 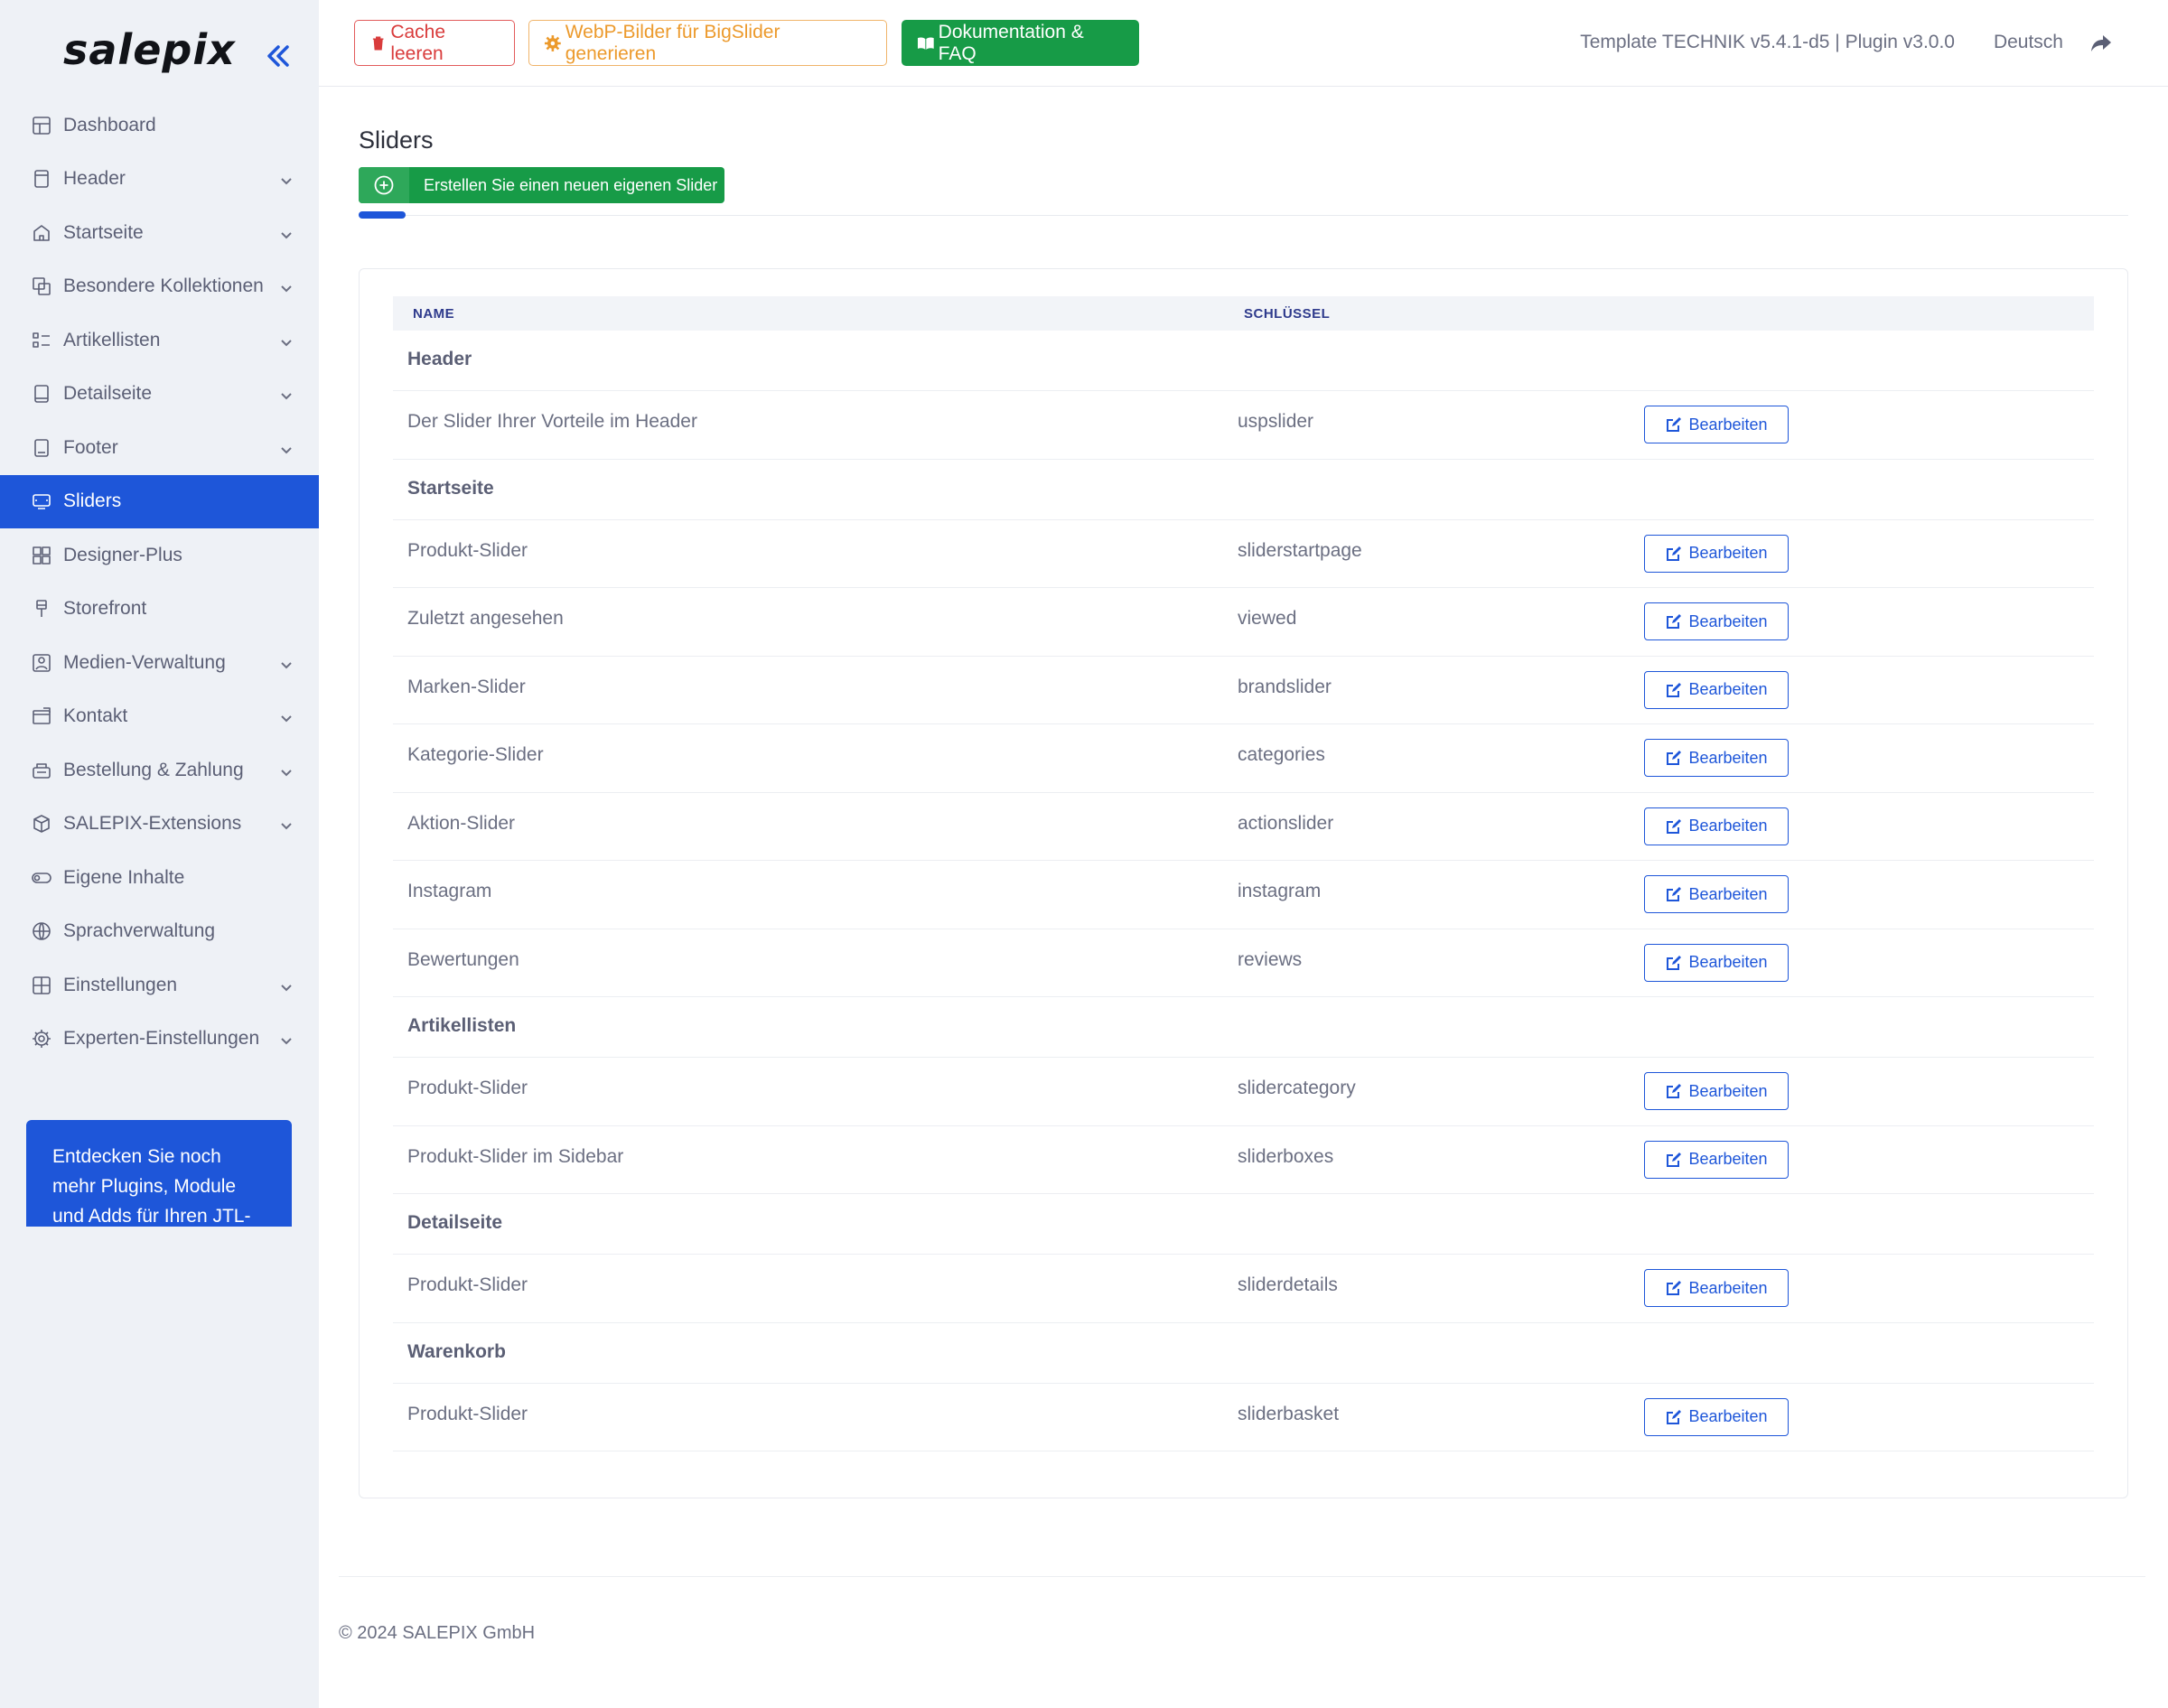 I want to click on create-slider-button: Erstellen Sie einen neuen eigenen Slider, so click(x=542, y=185).